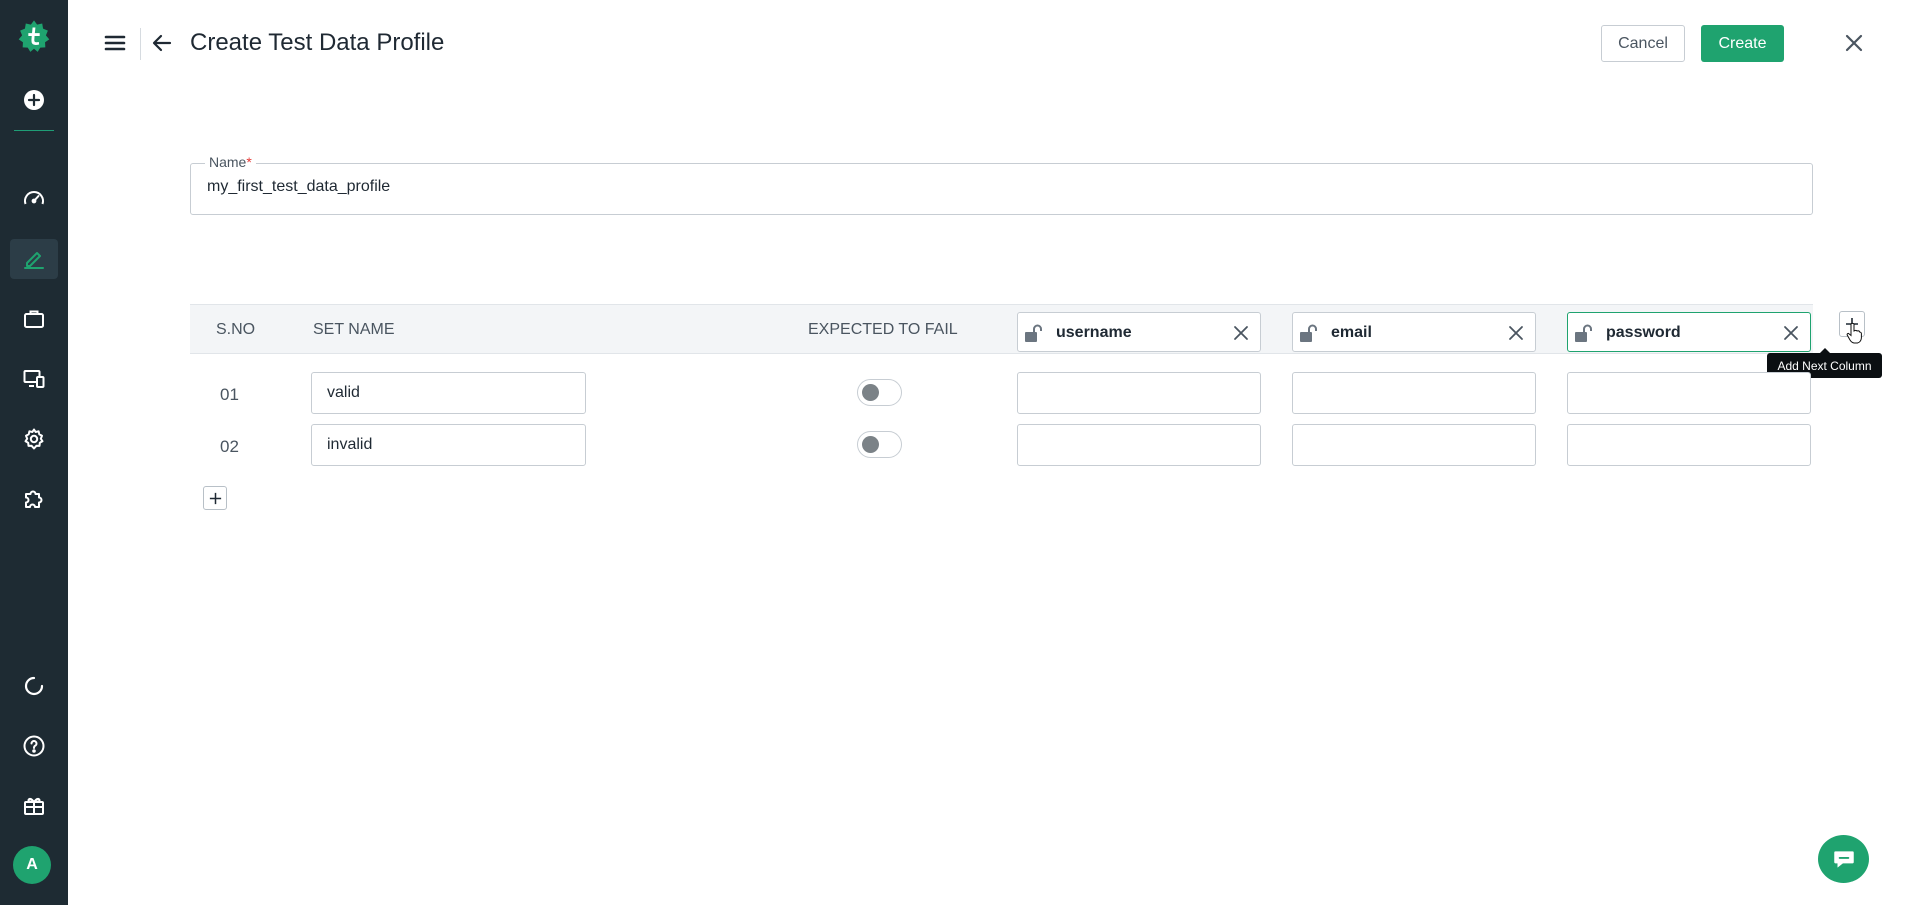  What do you see at coordinates (229, 394) in the screenshot?
I see `row-number: 01` at bounding box center [229, 394].